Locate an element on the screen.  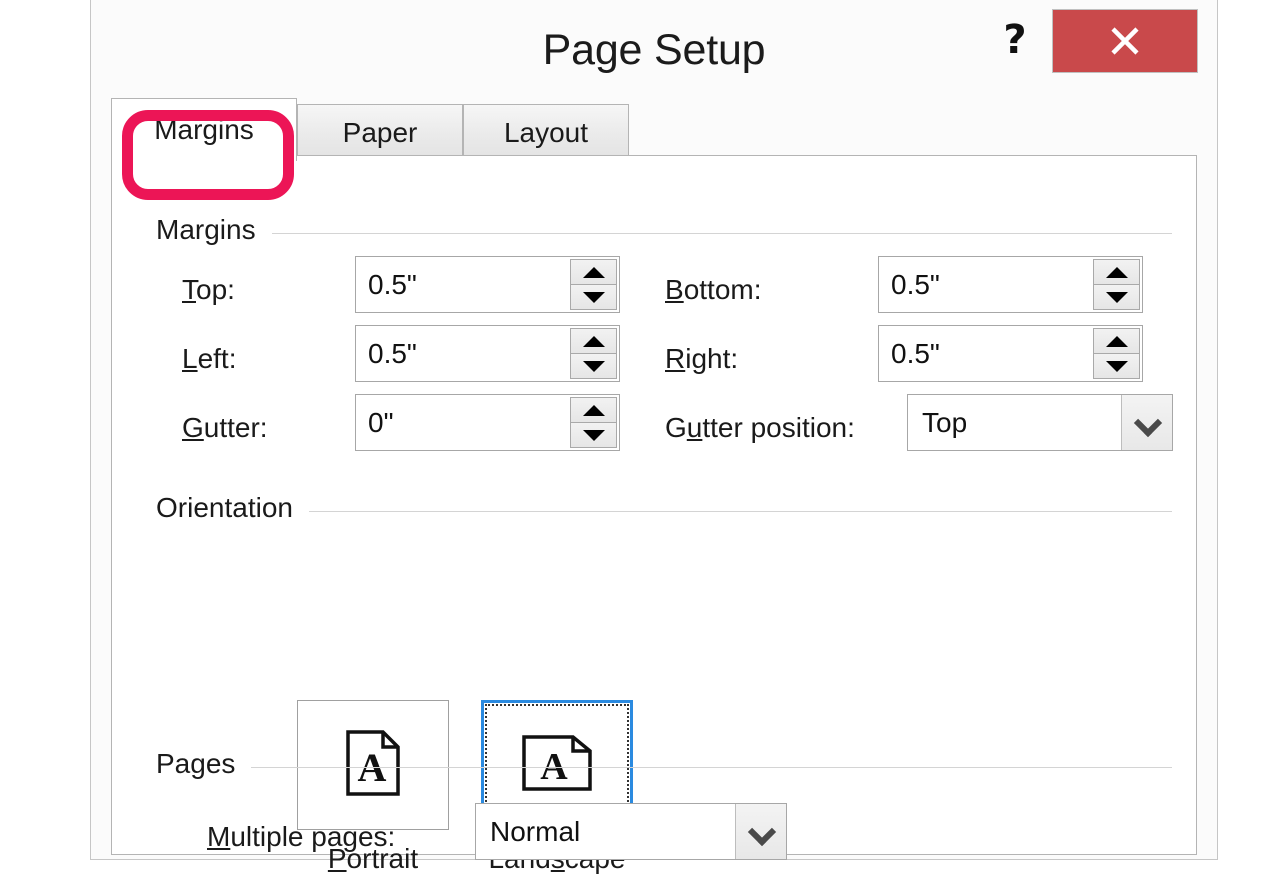
spinbox-right-down-button is located at coordinates (1116, 366).